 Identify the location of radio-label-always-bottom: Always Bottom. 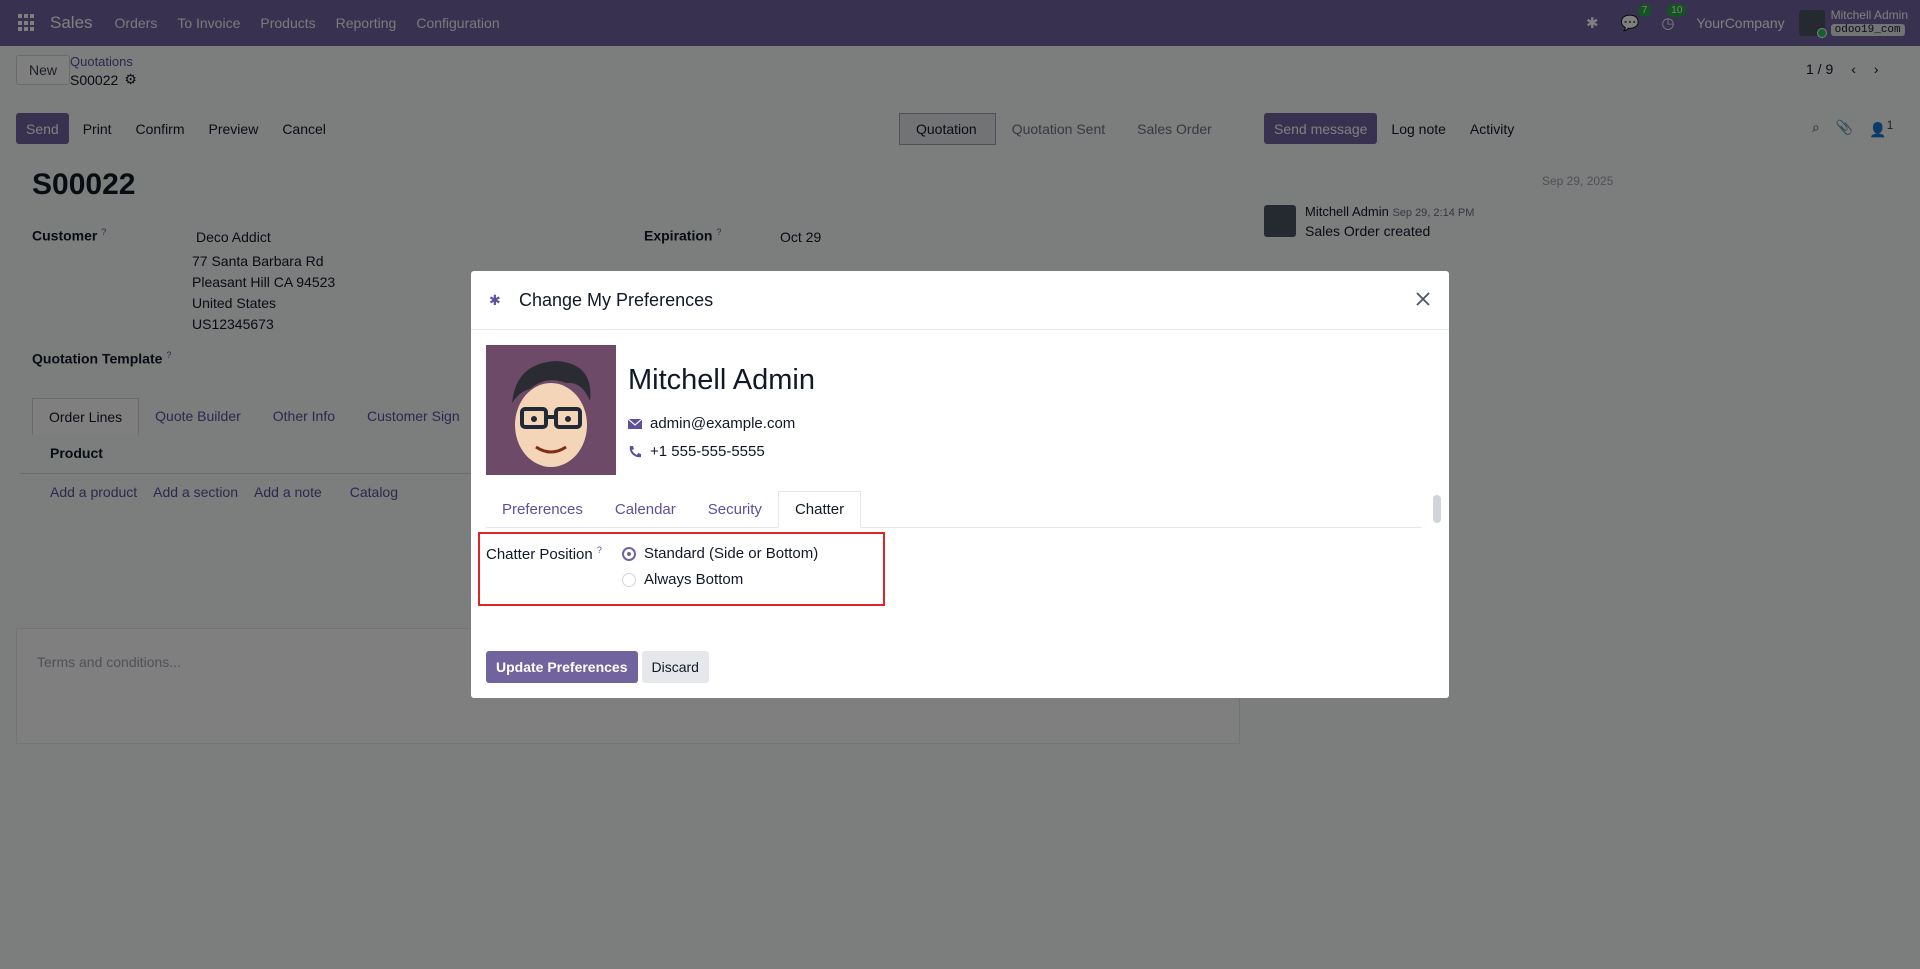
(693, 579).